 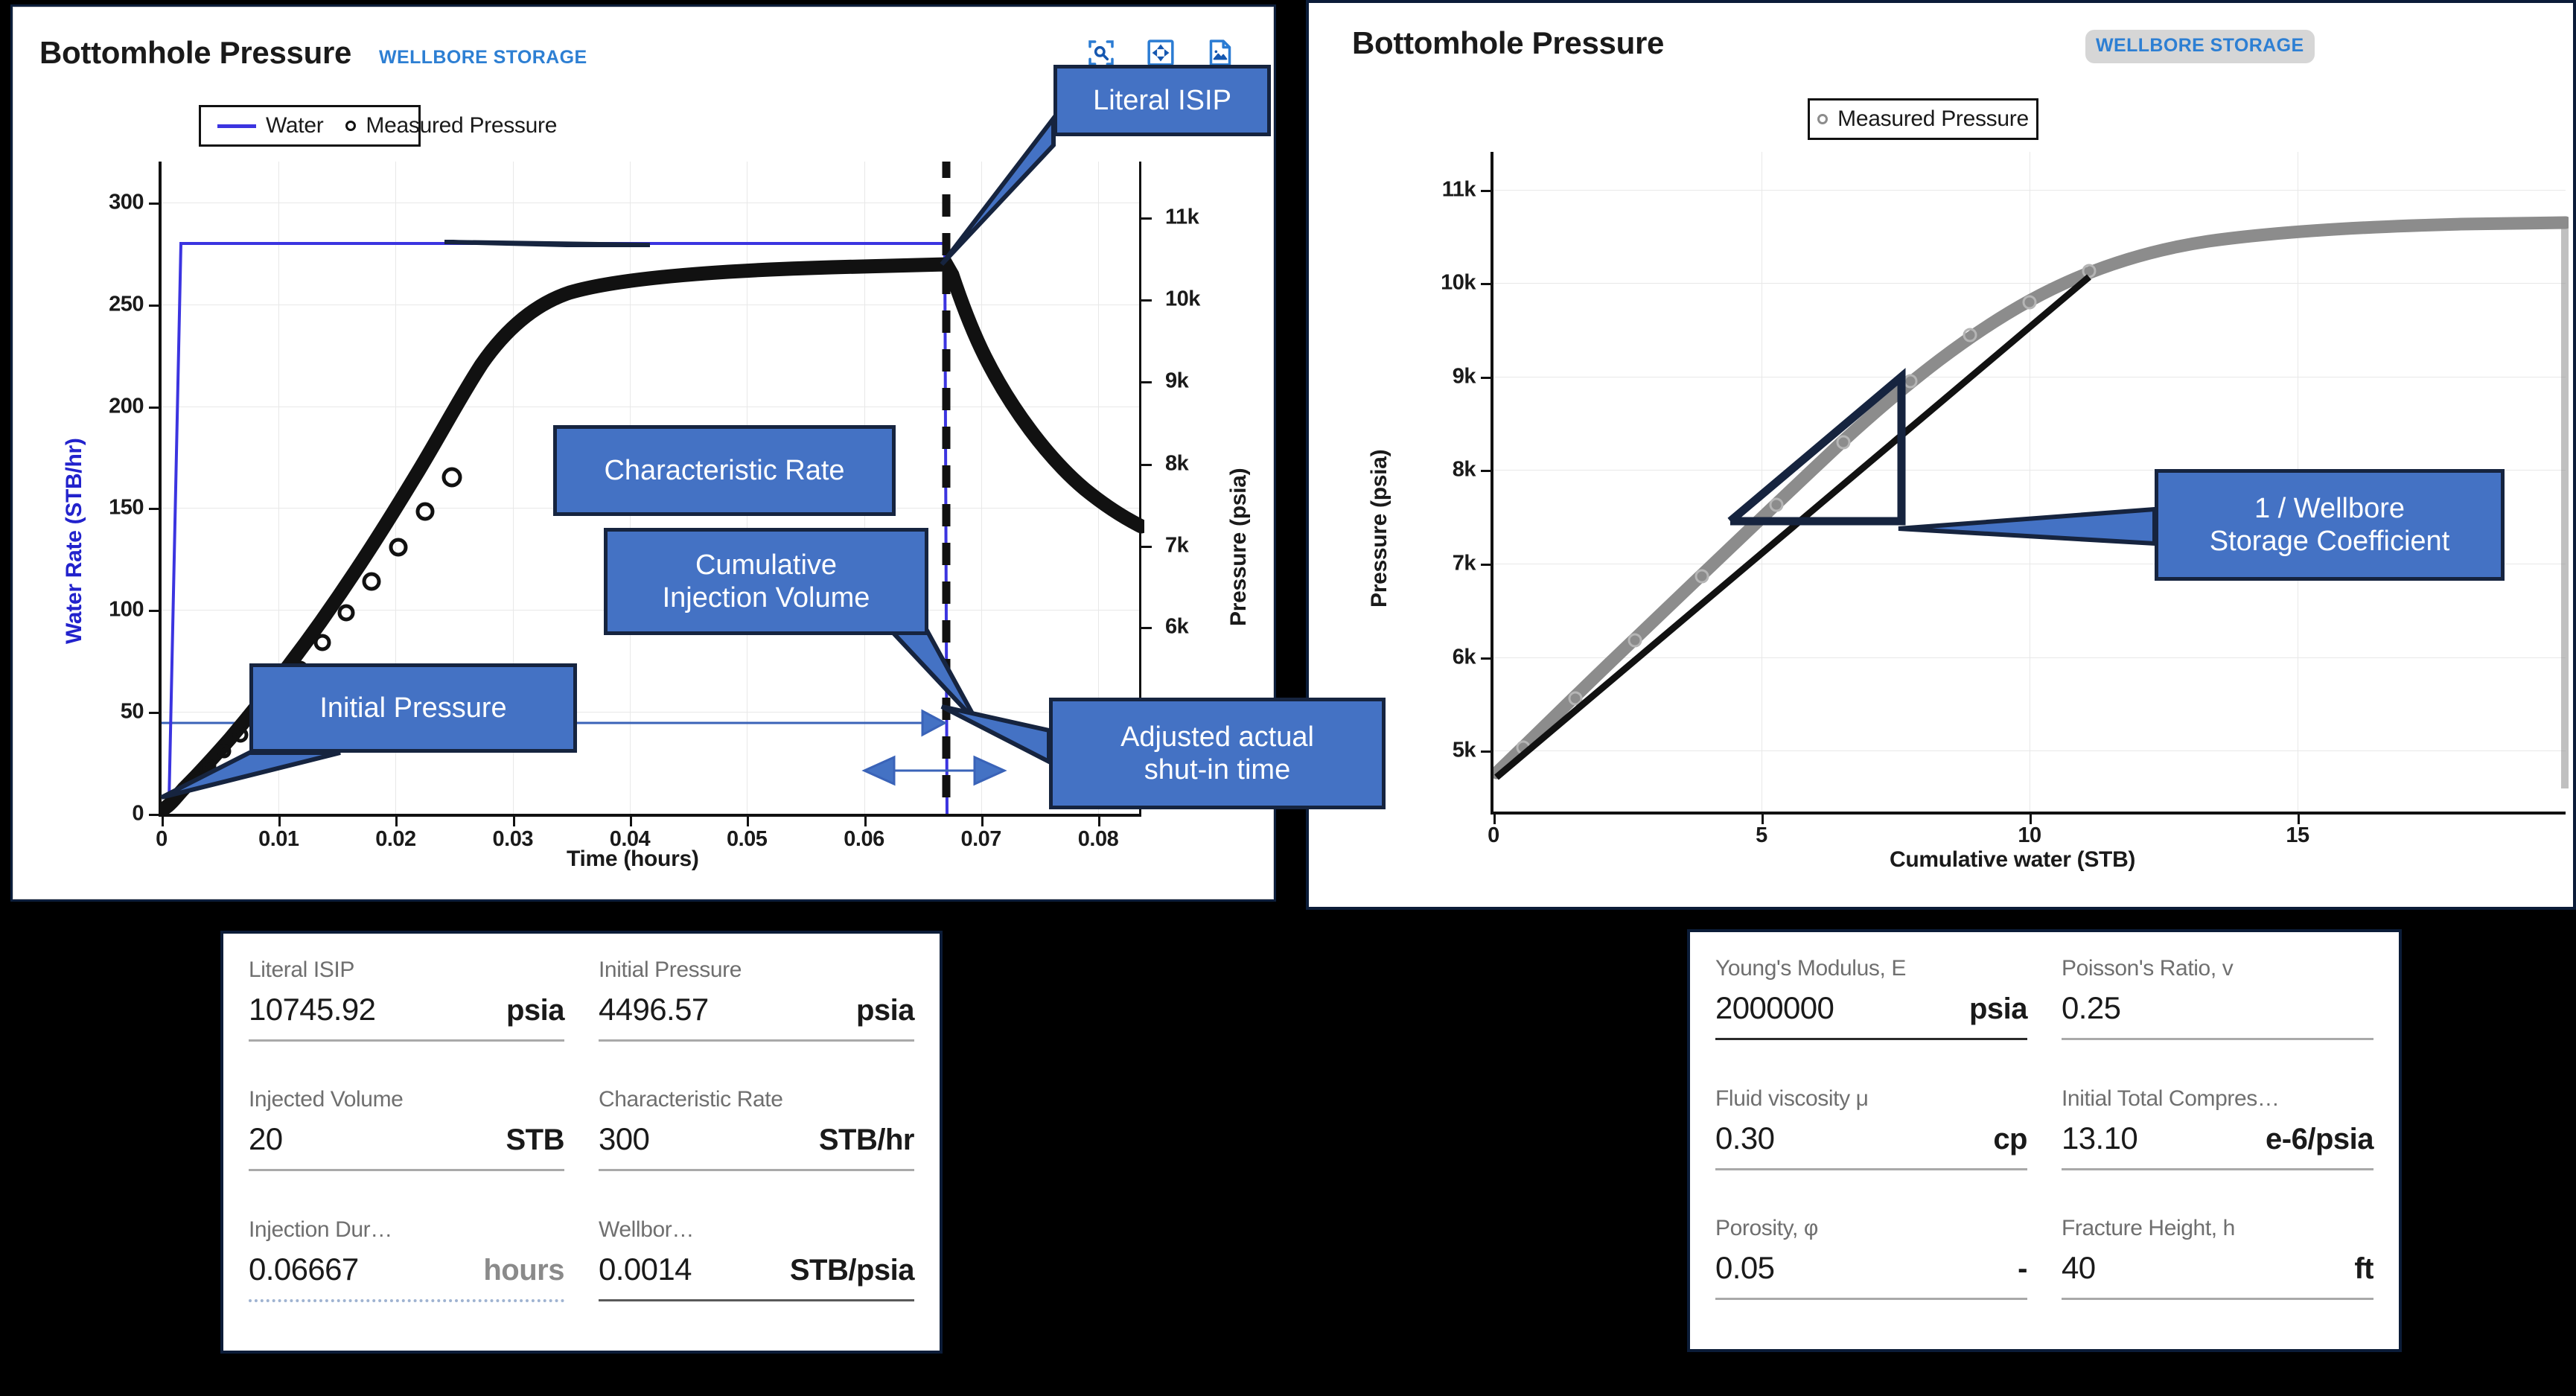 I want to click on callout-line: Injection Volume, so click(x=766, y=597).